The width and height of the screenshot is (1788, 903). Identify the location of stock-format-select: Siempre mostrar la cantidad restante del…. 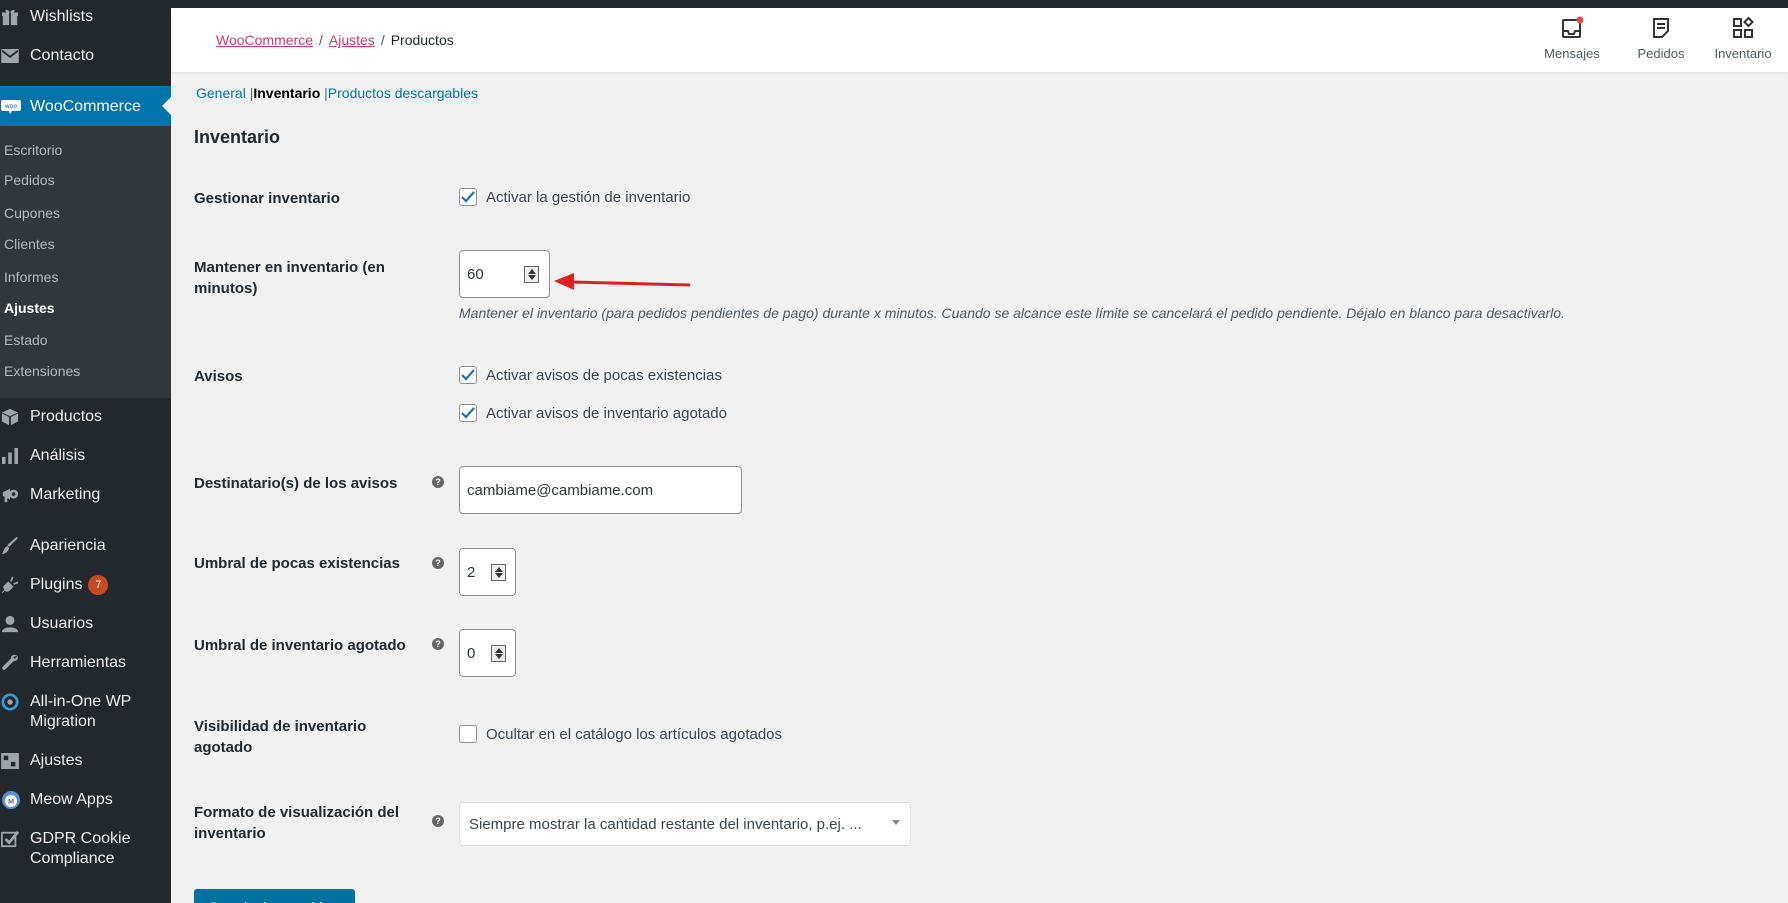
(685, 824).